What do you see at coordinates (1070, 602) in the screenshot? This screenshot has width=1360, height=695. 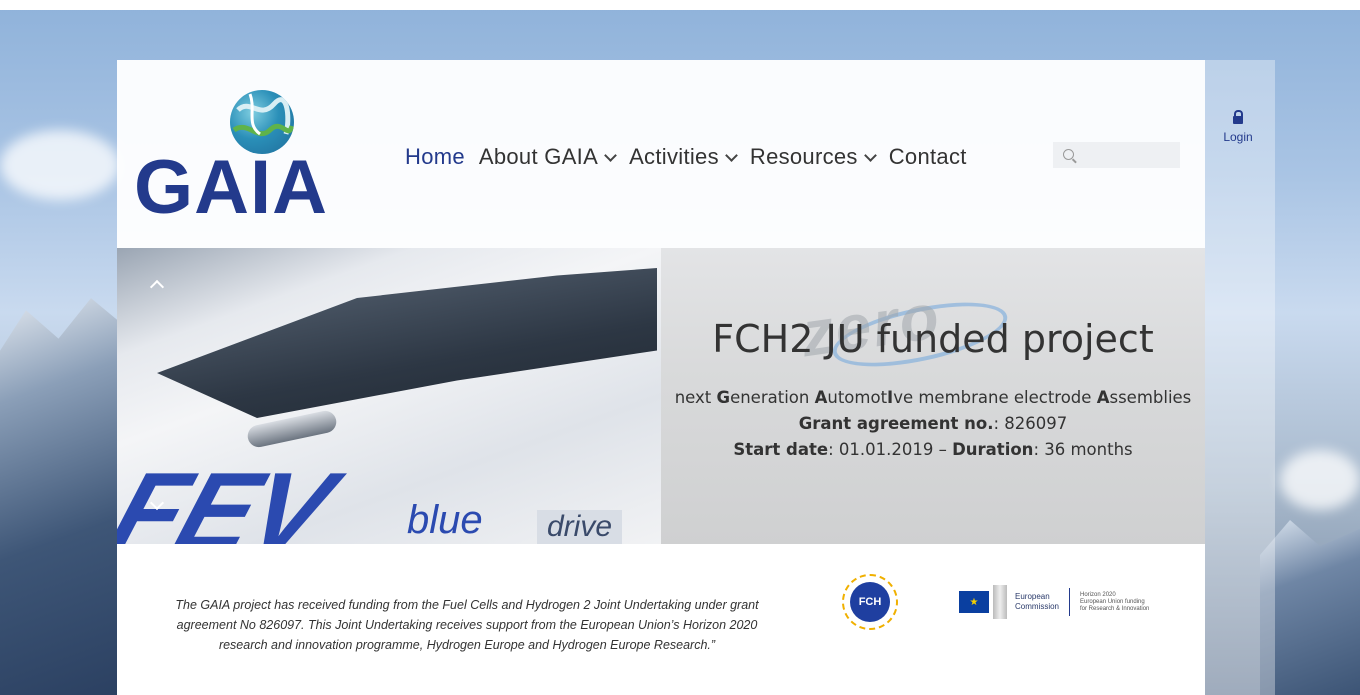 I see `divider` at bounding box center [1070, 602].